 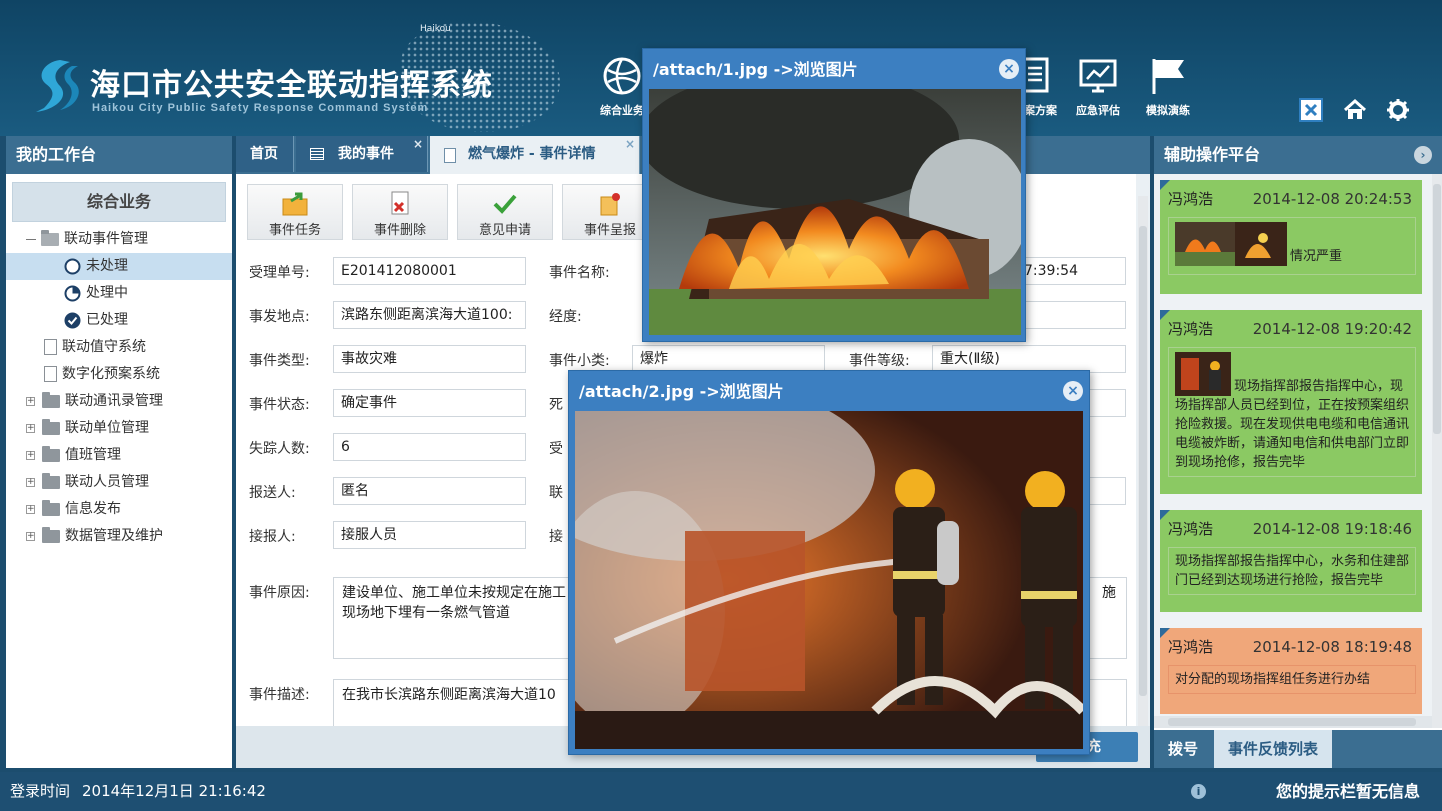 I want to click on tree-item-units: + 联动单位管理, so click(x=119, y=428).